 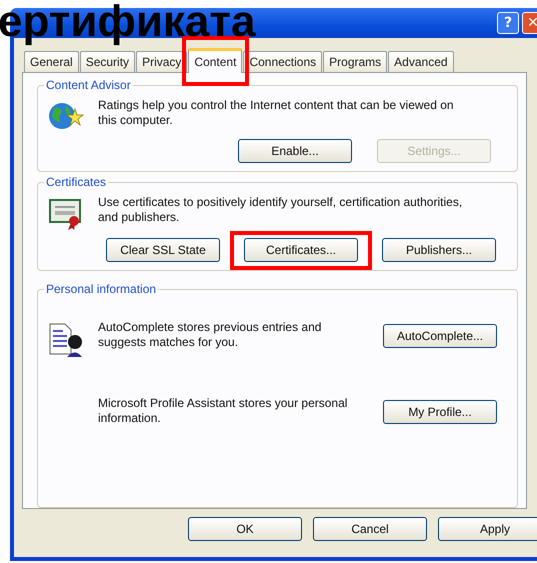 What do you see at coordinates (66, 214) in the screenshot?
I see `certificate-icon` at bounding box center [66, 214].